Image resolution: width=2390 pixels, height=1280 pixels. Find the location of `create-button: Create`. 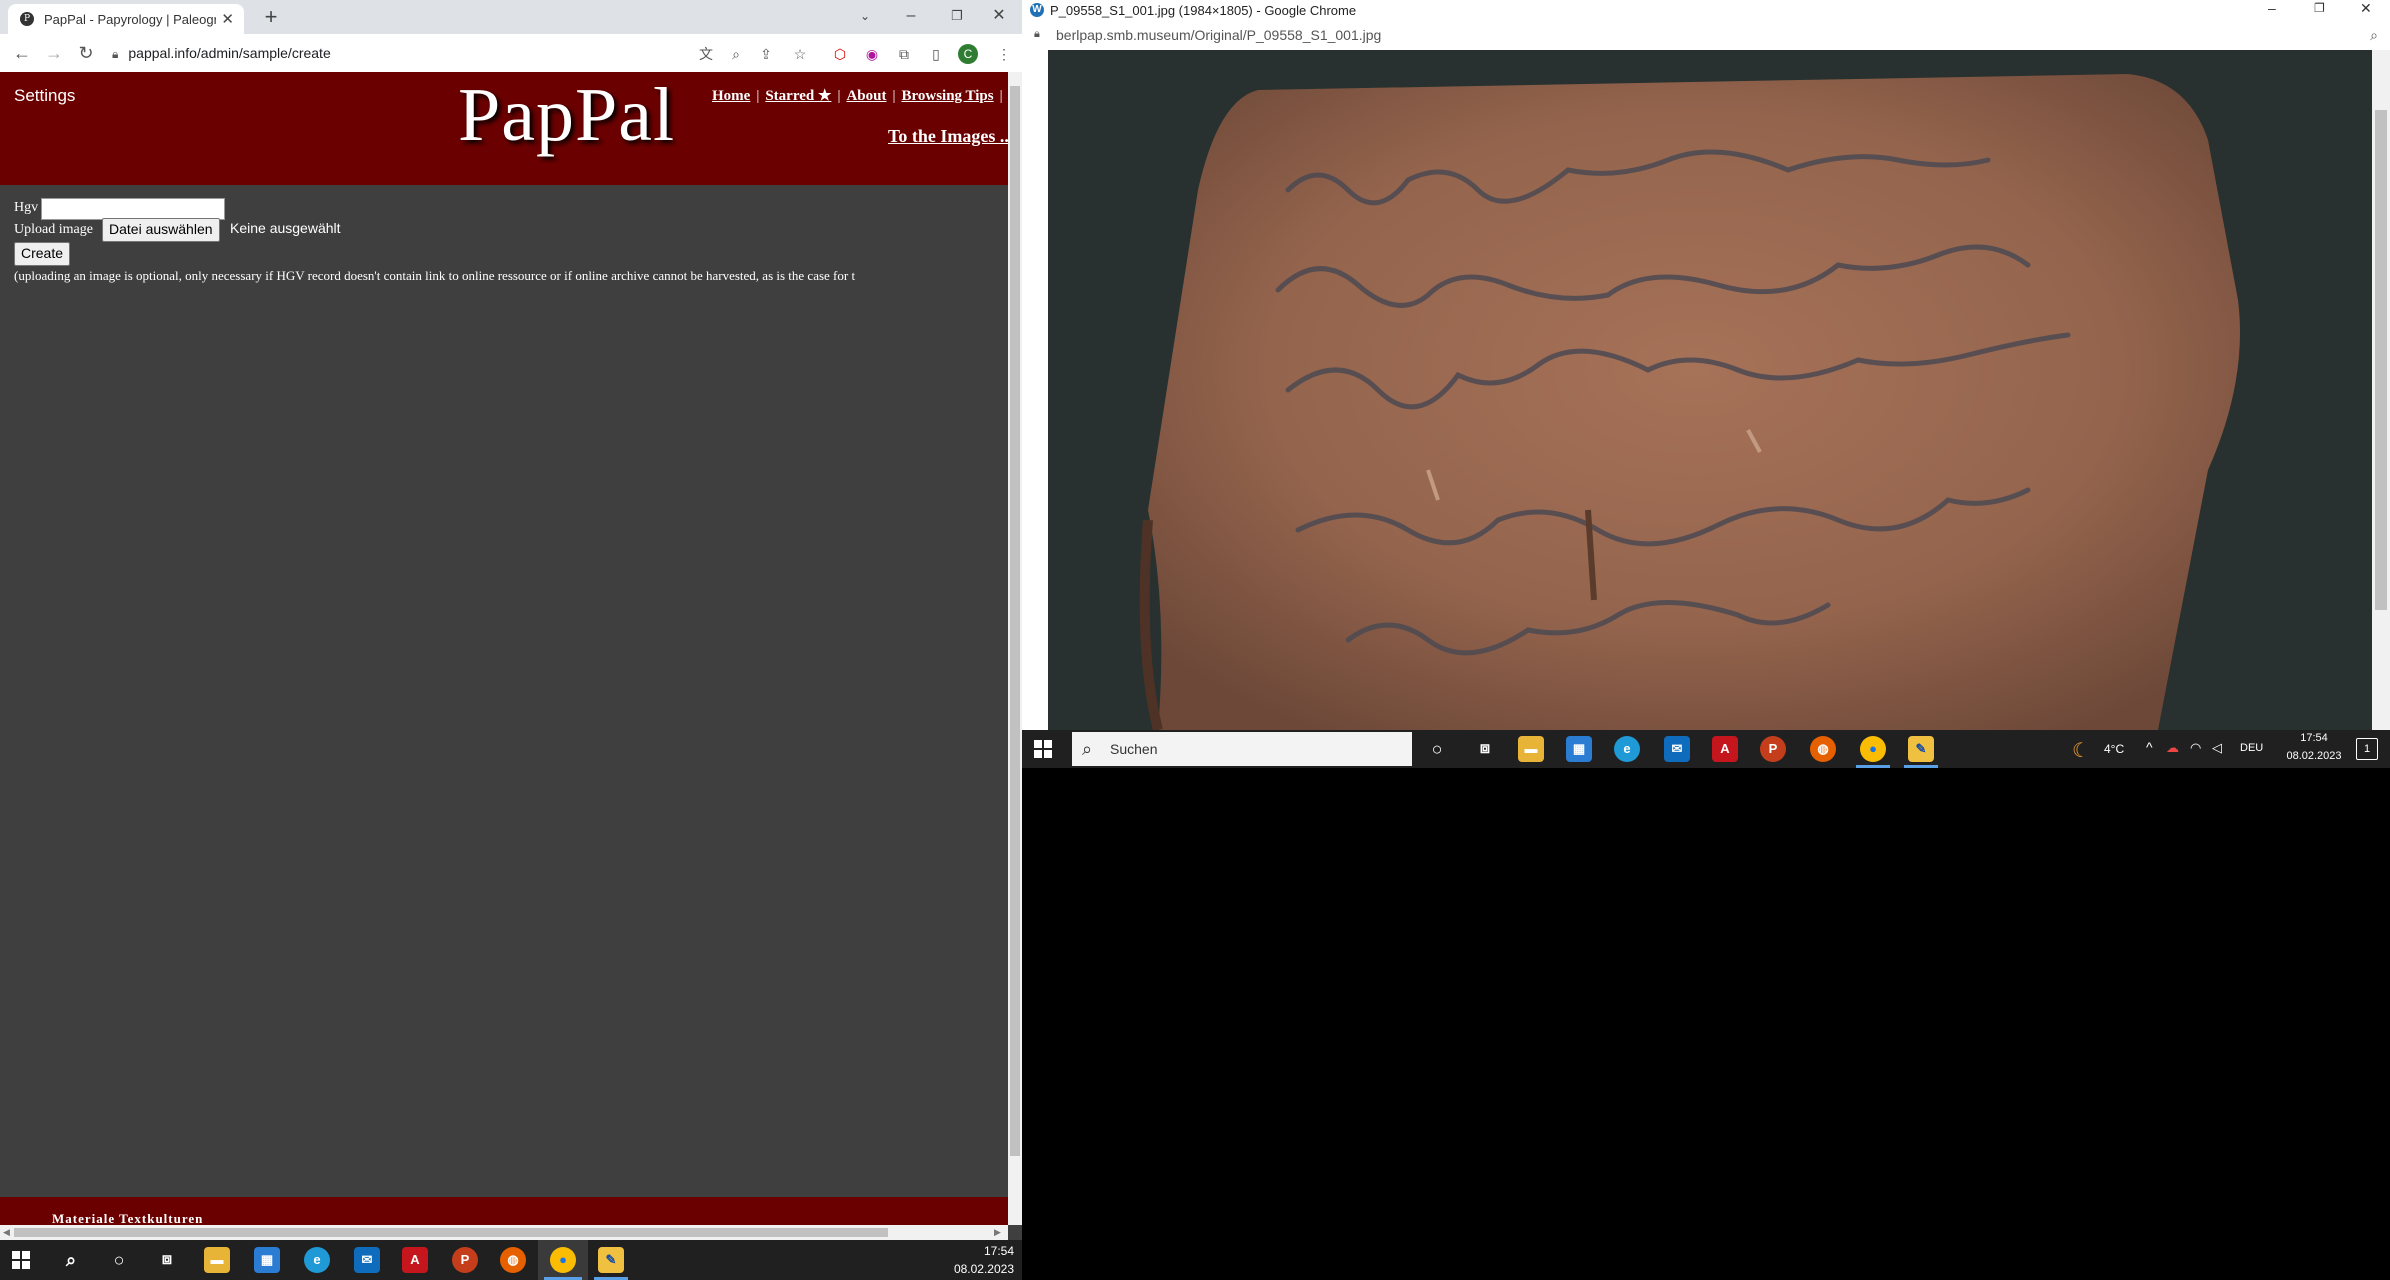

create-button: Create is located at coordinates (42, 254).